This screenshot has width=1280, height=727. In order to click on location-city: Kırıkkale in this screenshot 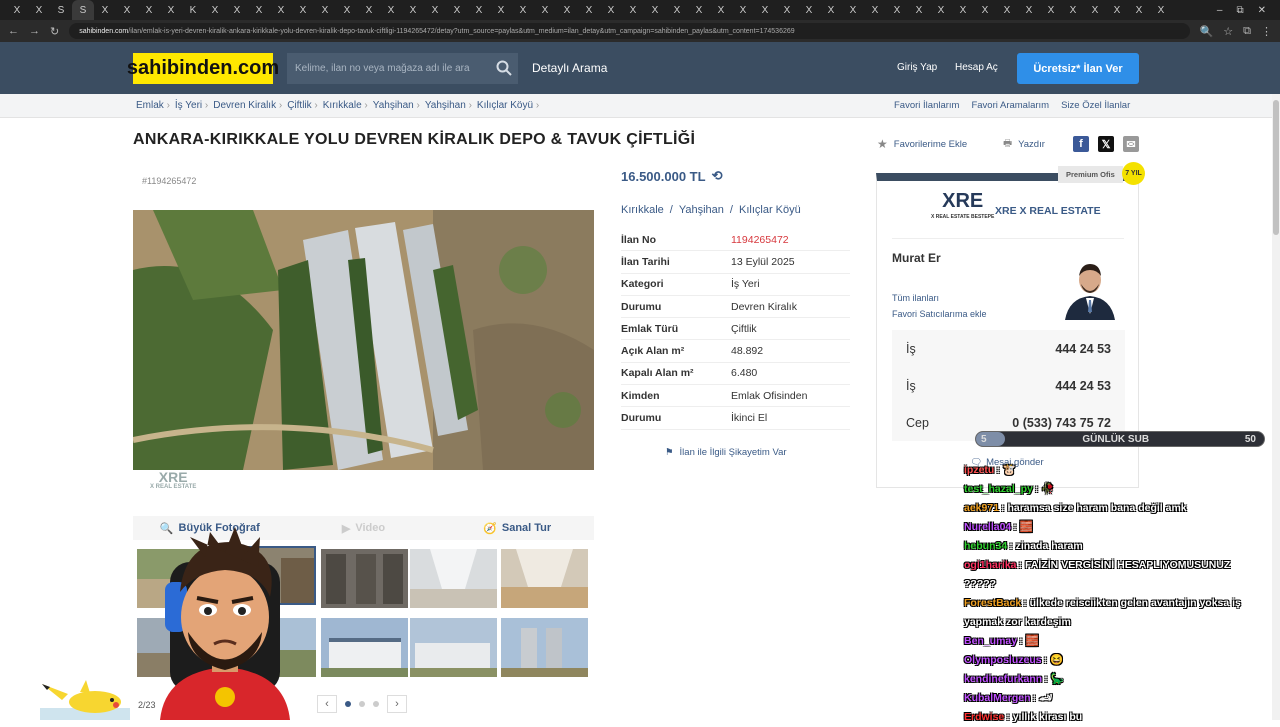, I will do `click(642, 210)`.